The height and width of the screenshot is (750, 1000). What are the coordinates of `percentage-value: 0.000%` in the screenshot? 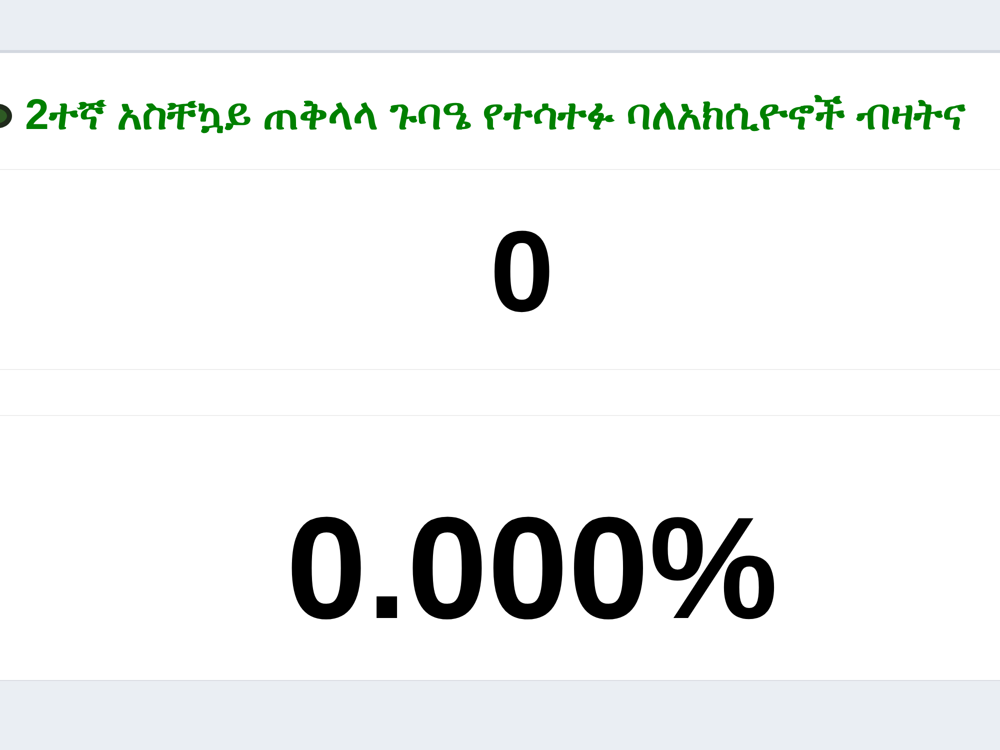 It's located at (532, 568).